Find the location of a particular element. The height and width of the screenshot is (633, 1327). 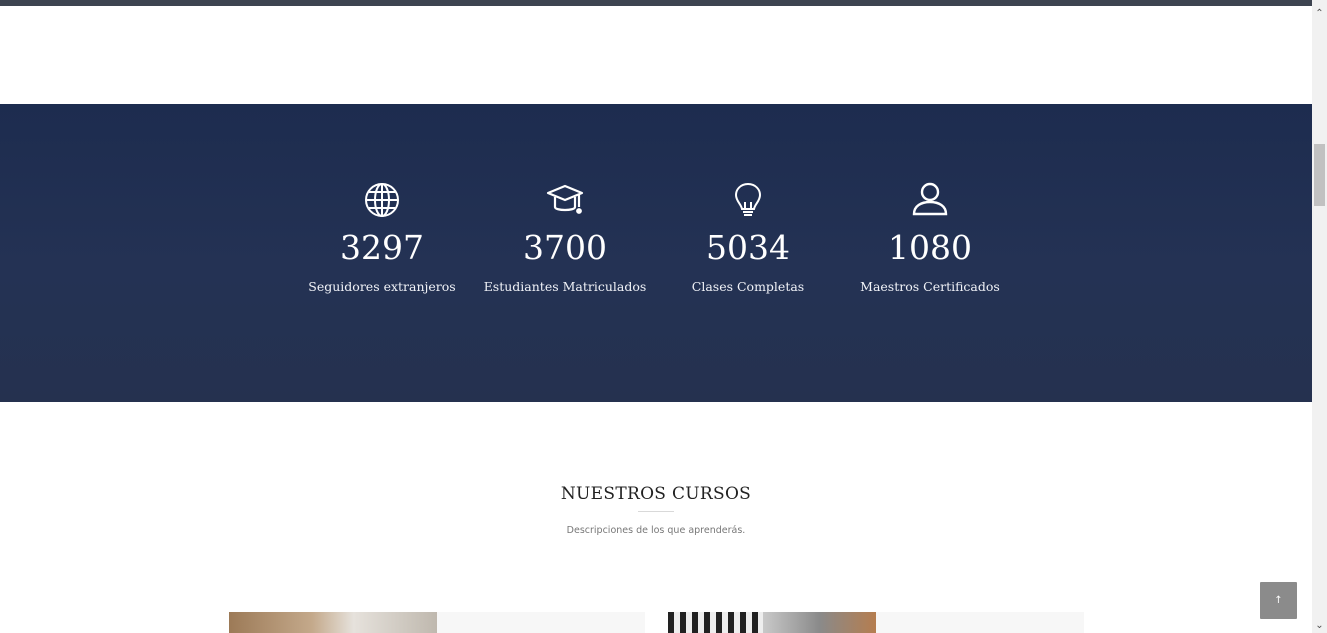

stat-value: 1080 is located at coordinates (930, 247).